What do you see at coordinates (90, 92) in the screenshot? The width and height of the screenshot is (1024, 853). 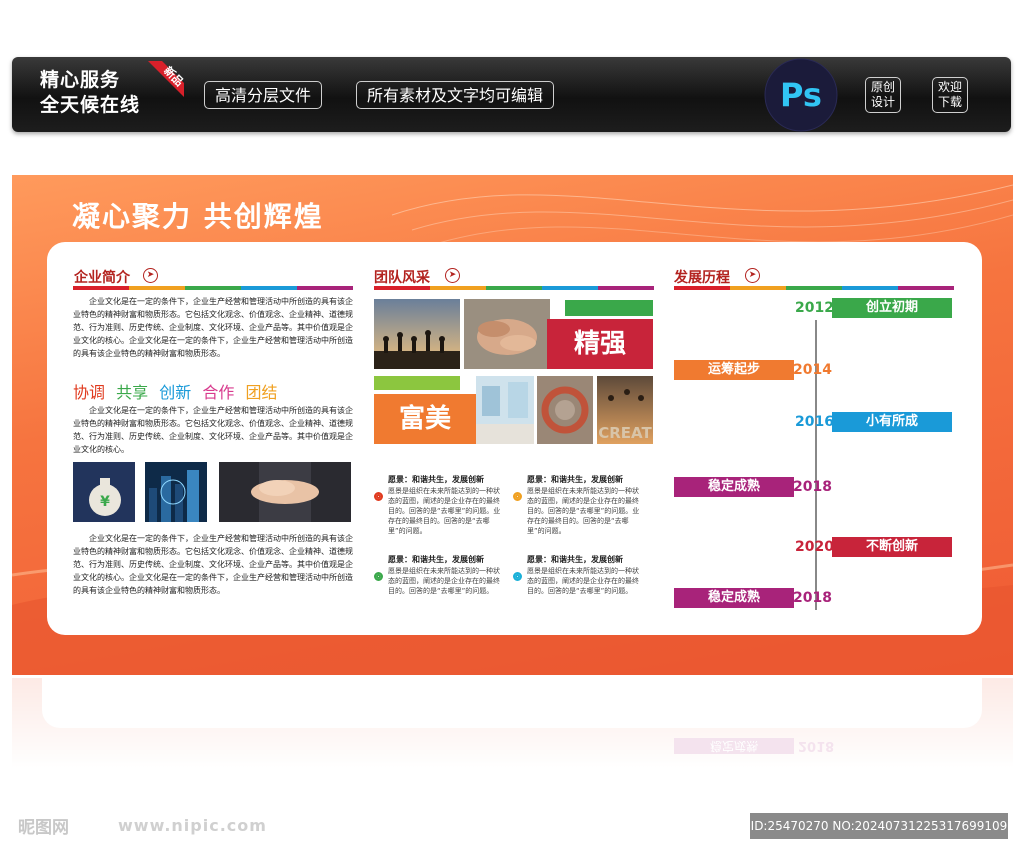 I see `service-slogan: 精心服务 全天候在线` at bounding box center [90, 92].